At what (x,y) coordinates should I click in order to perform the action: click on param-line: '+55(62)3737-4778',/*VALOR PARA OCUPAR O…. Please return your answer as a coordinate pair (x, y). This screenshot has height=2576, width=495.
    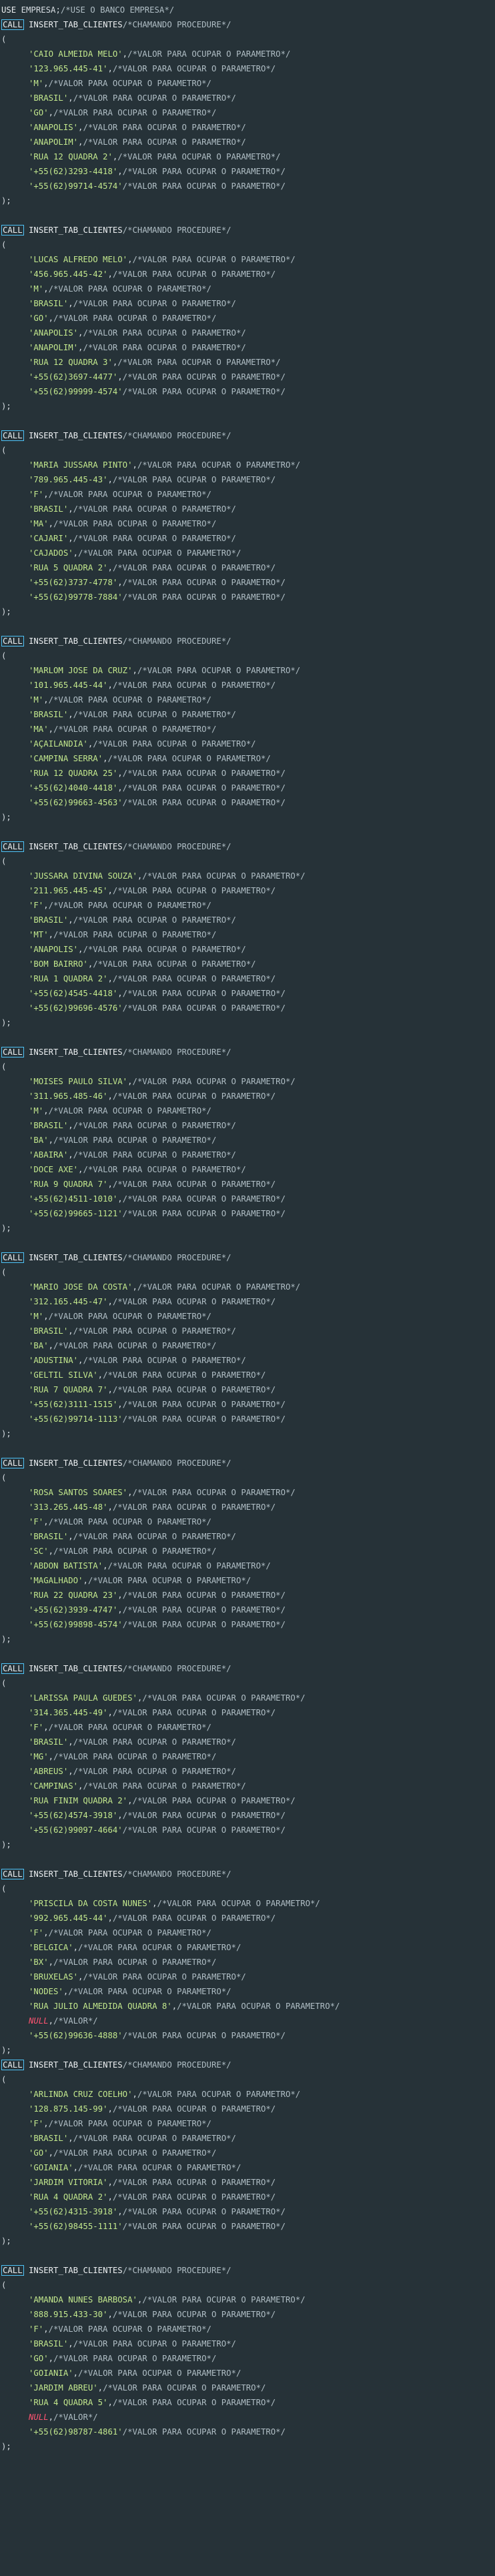
    Looking at the image, I should click on (247, 582).